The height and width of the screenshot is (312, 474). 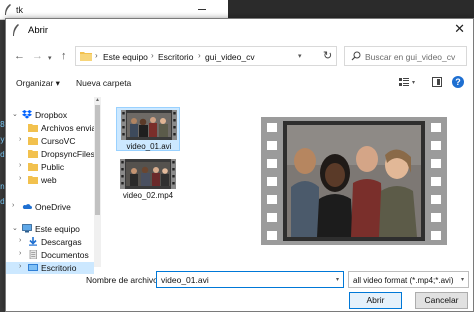 I want to click on sidebar-item-label: CursoVC, so click(x=58, y=141).